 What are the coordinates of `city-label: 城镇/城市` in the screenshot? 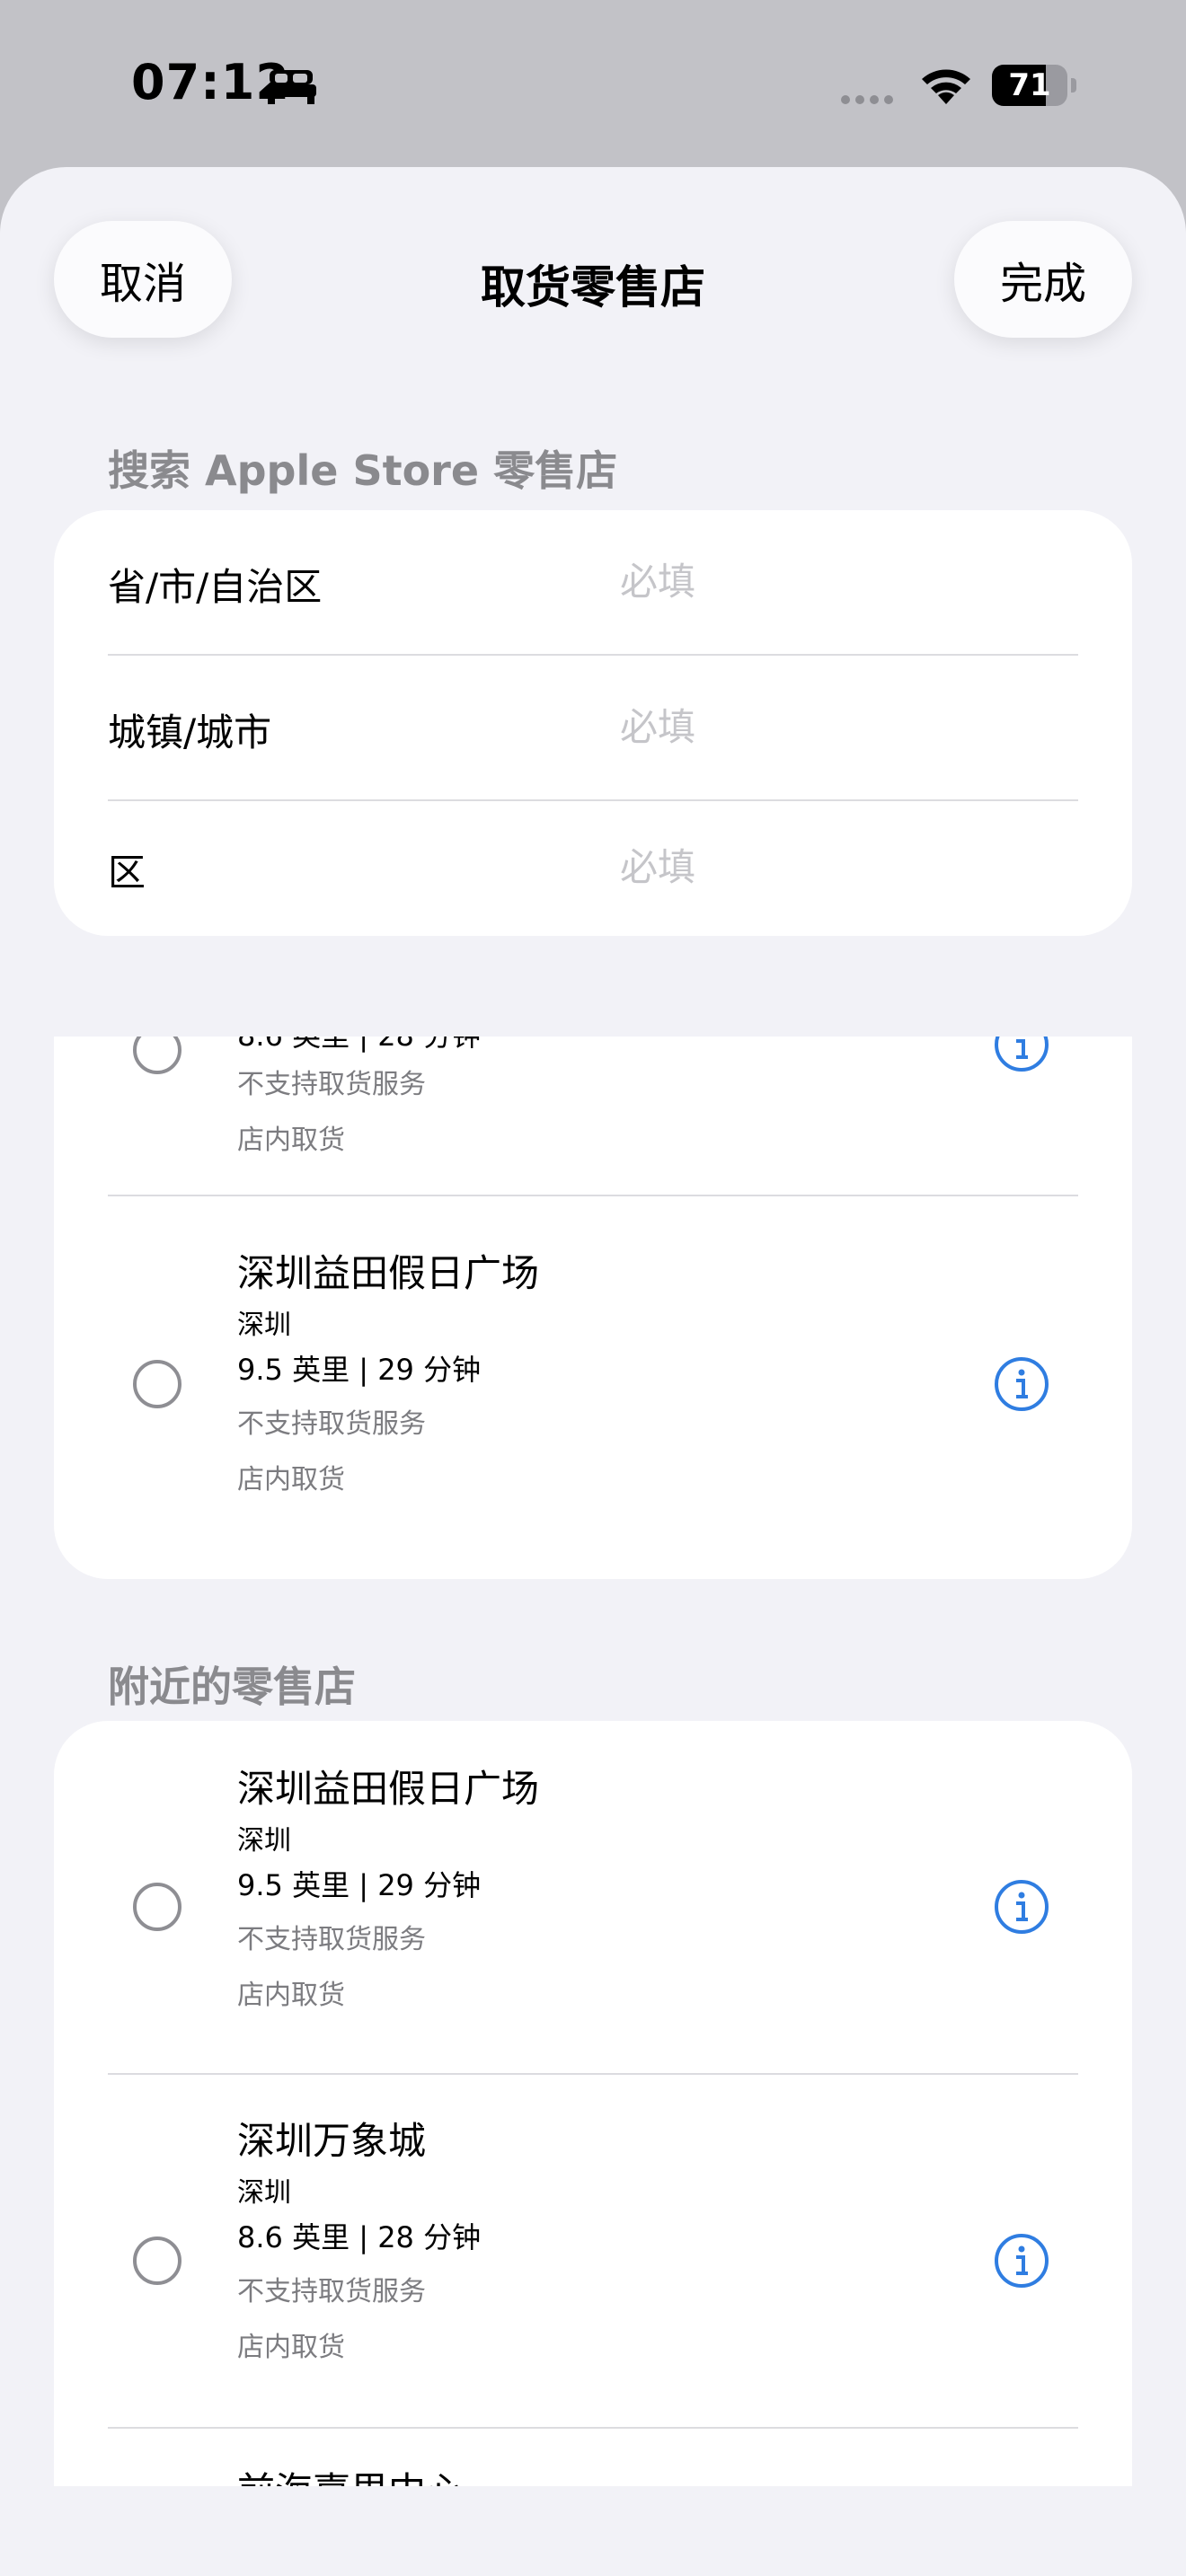 It's located at (190, 732).